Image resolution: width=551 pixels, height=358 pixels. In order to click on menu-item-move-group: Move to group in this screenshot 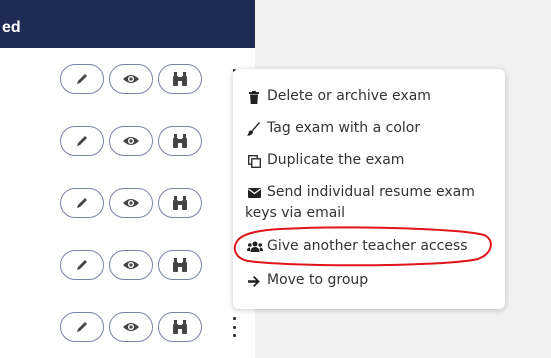, I will do `click(369, 282)`.